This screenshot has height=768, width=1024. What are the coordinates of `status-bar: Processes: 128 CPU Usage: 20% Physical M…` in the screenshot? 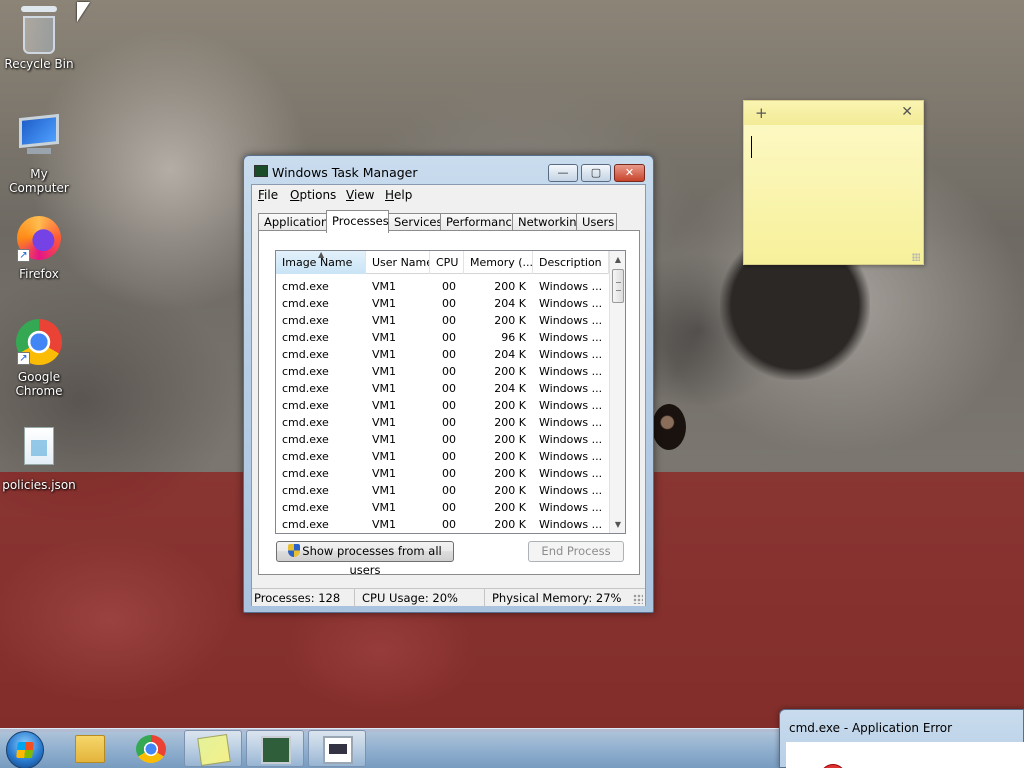 It's located at (448, 597).